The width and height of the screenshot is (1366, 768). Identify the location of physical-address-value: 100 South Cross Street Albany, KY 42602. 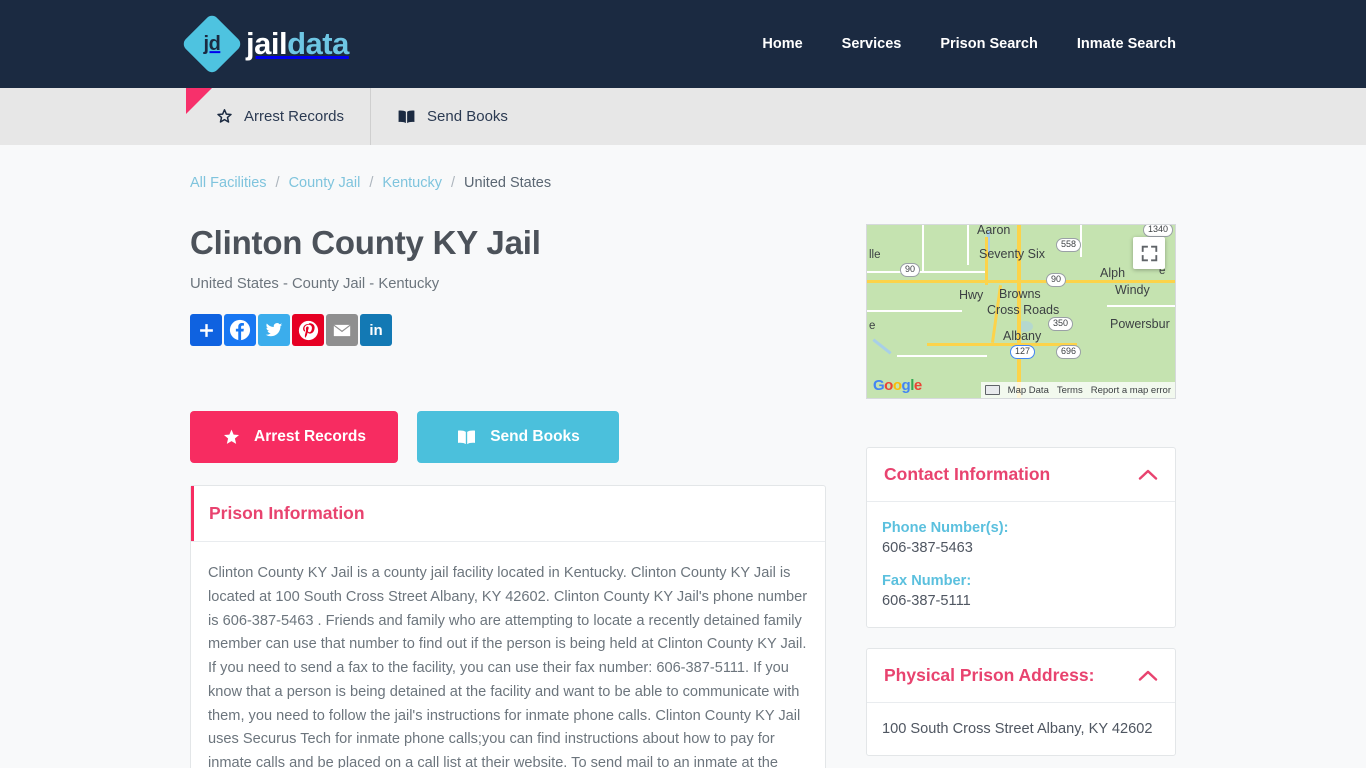
(1017, 729).